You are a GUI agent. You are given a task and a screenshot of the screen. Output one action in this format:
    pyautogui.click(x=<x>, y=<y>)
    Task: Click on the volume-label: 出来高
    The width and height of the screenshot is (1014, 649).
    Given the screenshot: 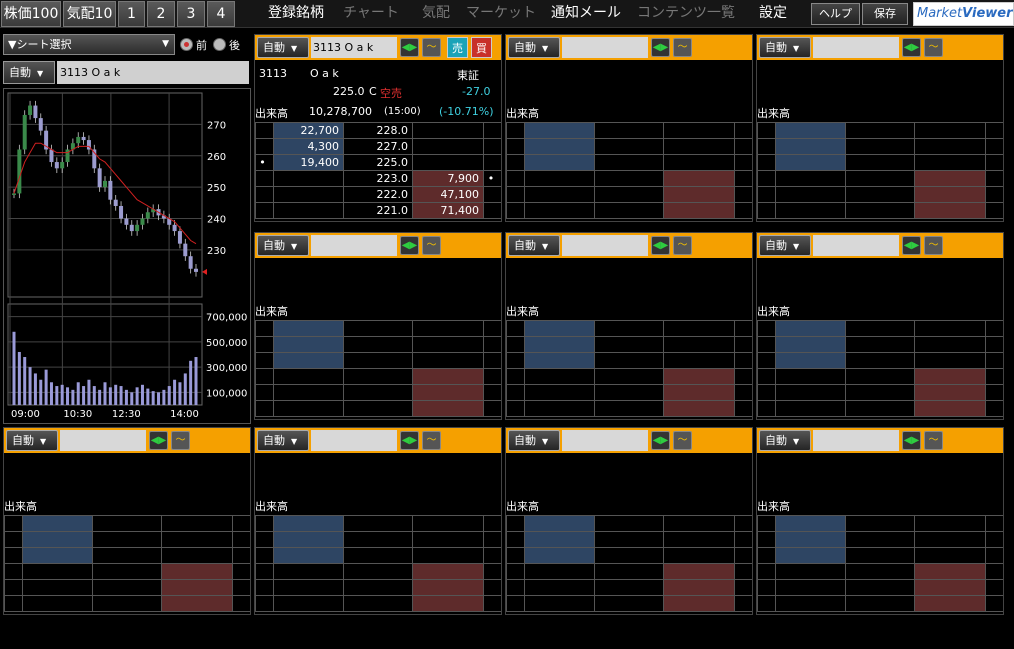 What is the action you would take?
    pyautogui.click(x=773, y=506)
    